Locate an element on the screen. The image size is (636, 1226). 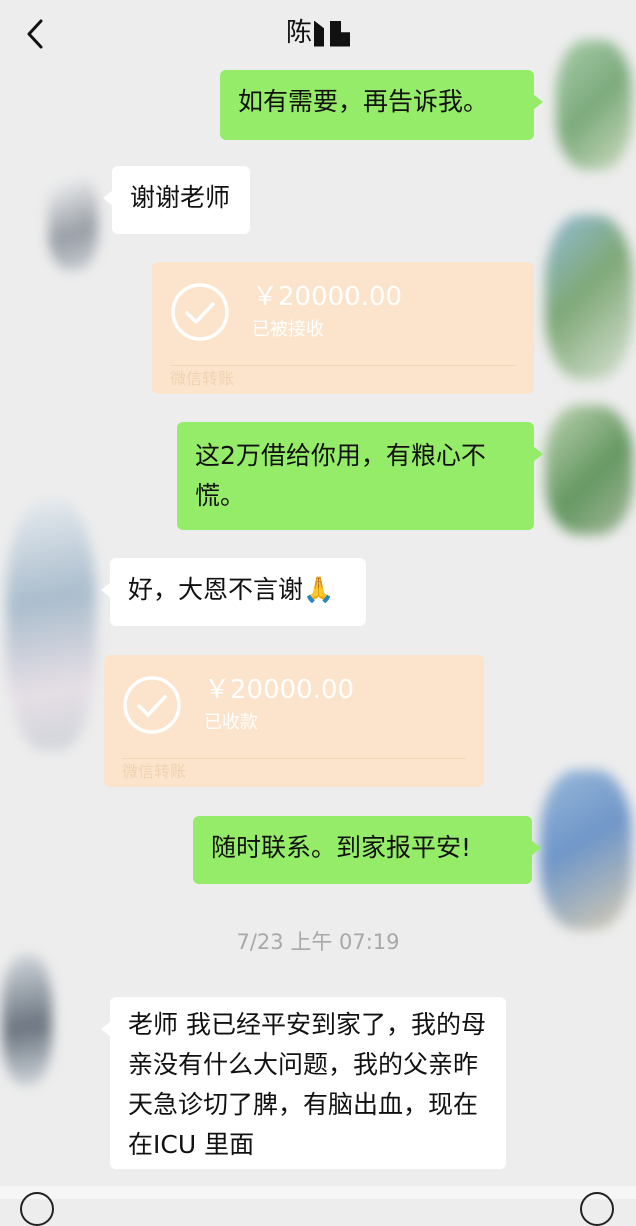
message-timestamp: 7/23 上午 07:19 is located at coordinates (318, 942).